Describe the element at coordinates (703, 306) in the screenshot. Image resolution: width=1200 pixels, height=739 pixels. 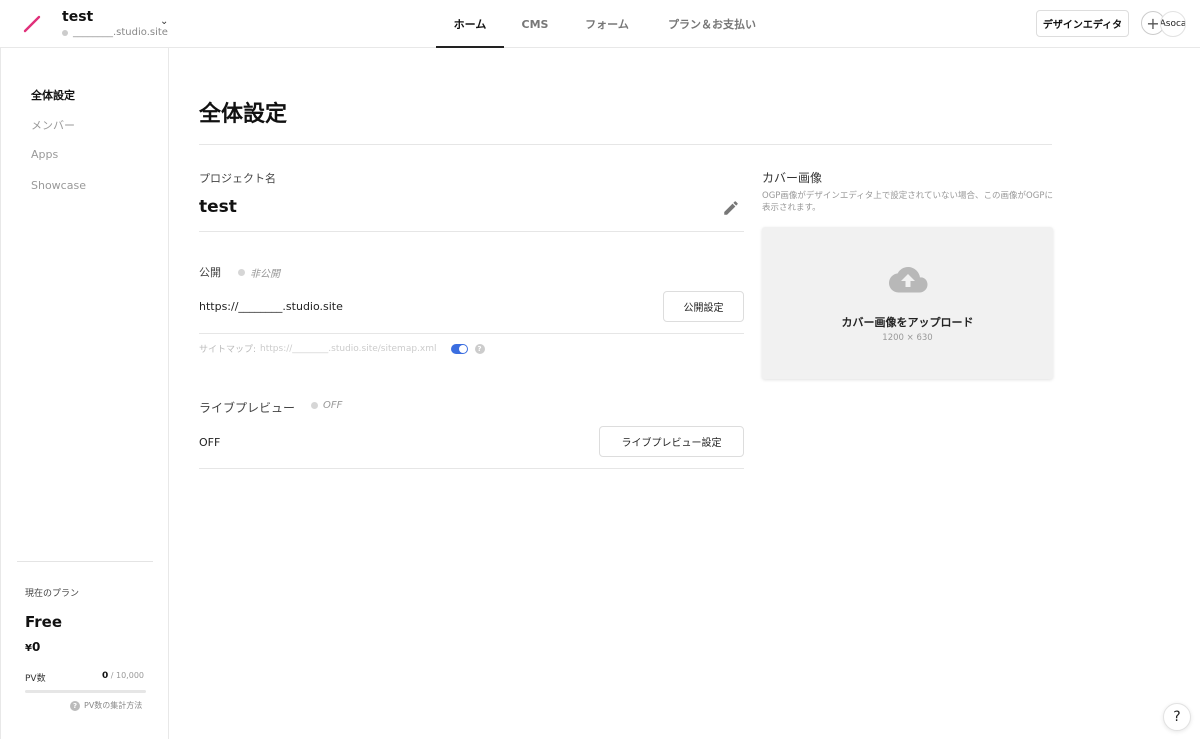
I see `publish-settings-button: 公開設定` at that location.